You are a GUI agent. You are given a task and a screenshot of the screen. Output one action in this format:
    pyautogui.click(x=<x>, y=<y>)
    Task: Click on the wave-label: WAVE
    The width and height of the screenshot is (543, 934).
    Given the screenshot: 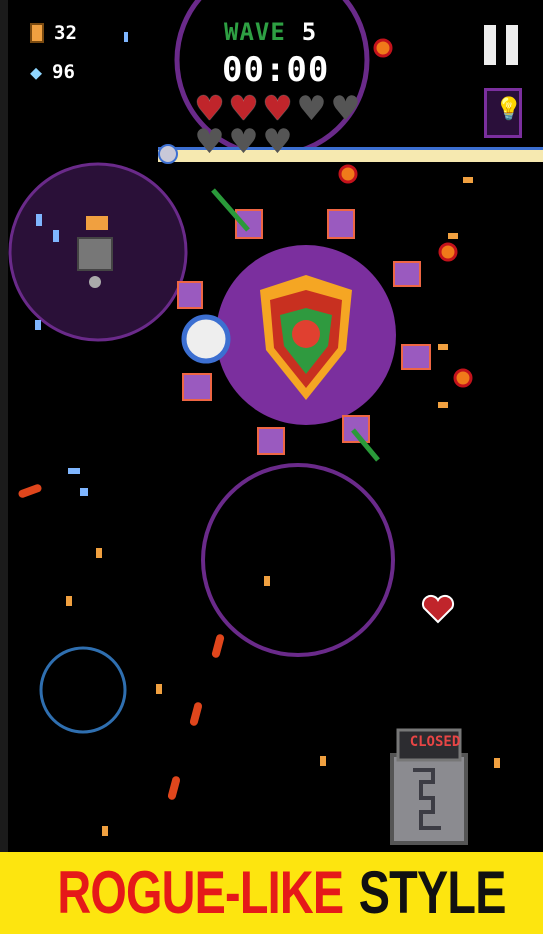 What is the action you would take?
    pyautogui.click(x=255, y=32)
    